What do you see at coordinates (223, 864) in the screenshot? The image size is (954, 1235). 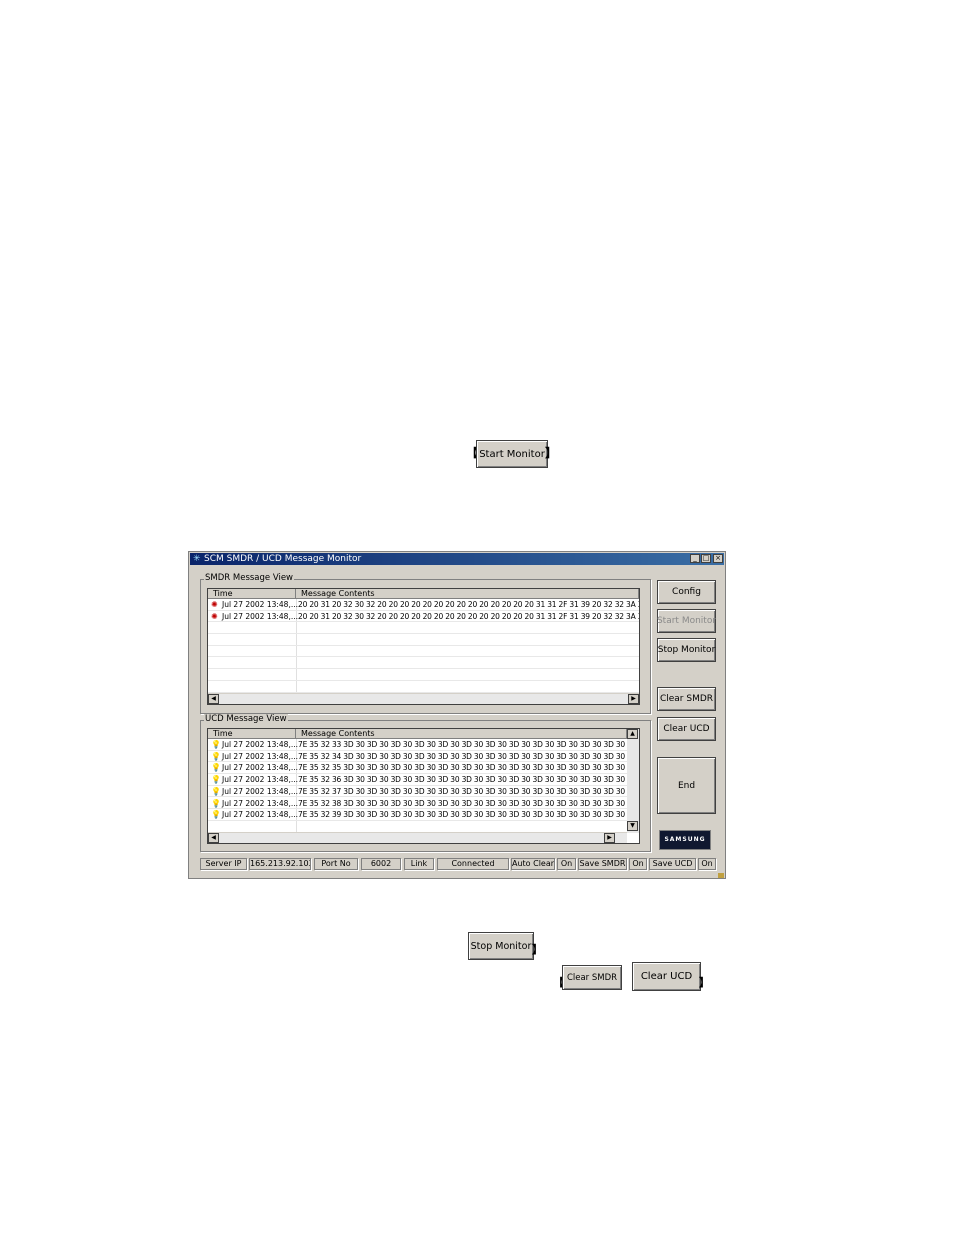 I see `status-server-ip-label: Server IP` at bounding box center [223, 864].